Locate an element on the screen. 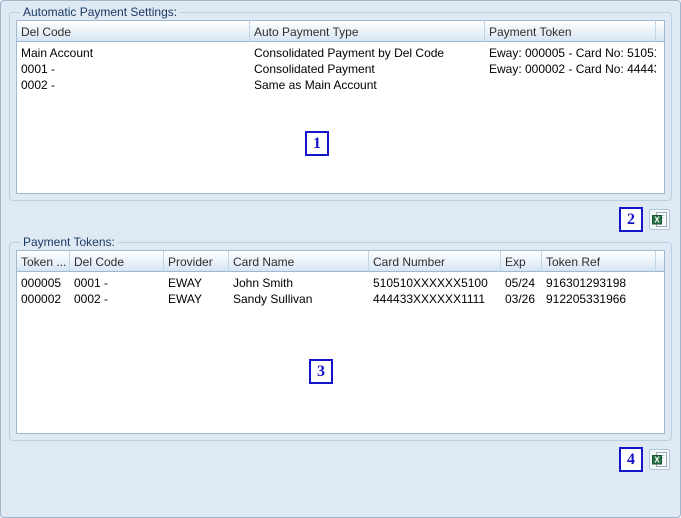  cell-token-no: 000002 is located at coordinates (41, 299).